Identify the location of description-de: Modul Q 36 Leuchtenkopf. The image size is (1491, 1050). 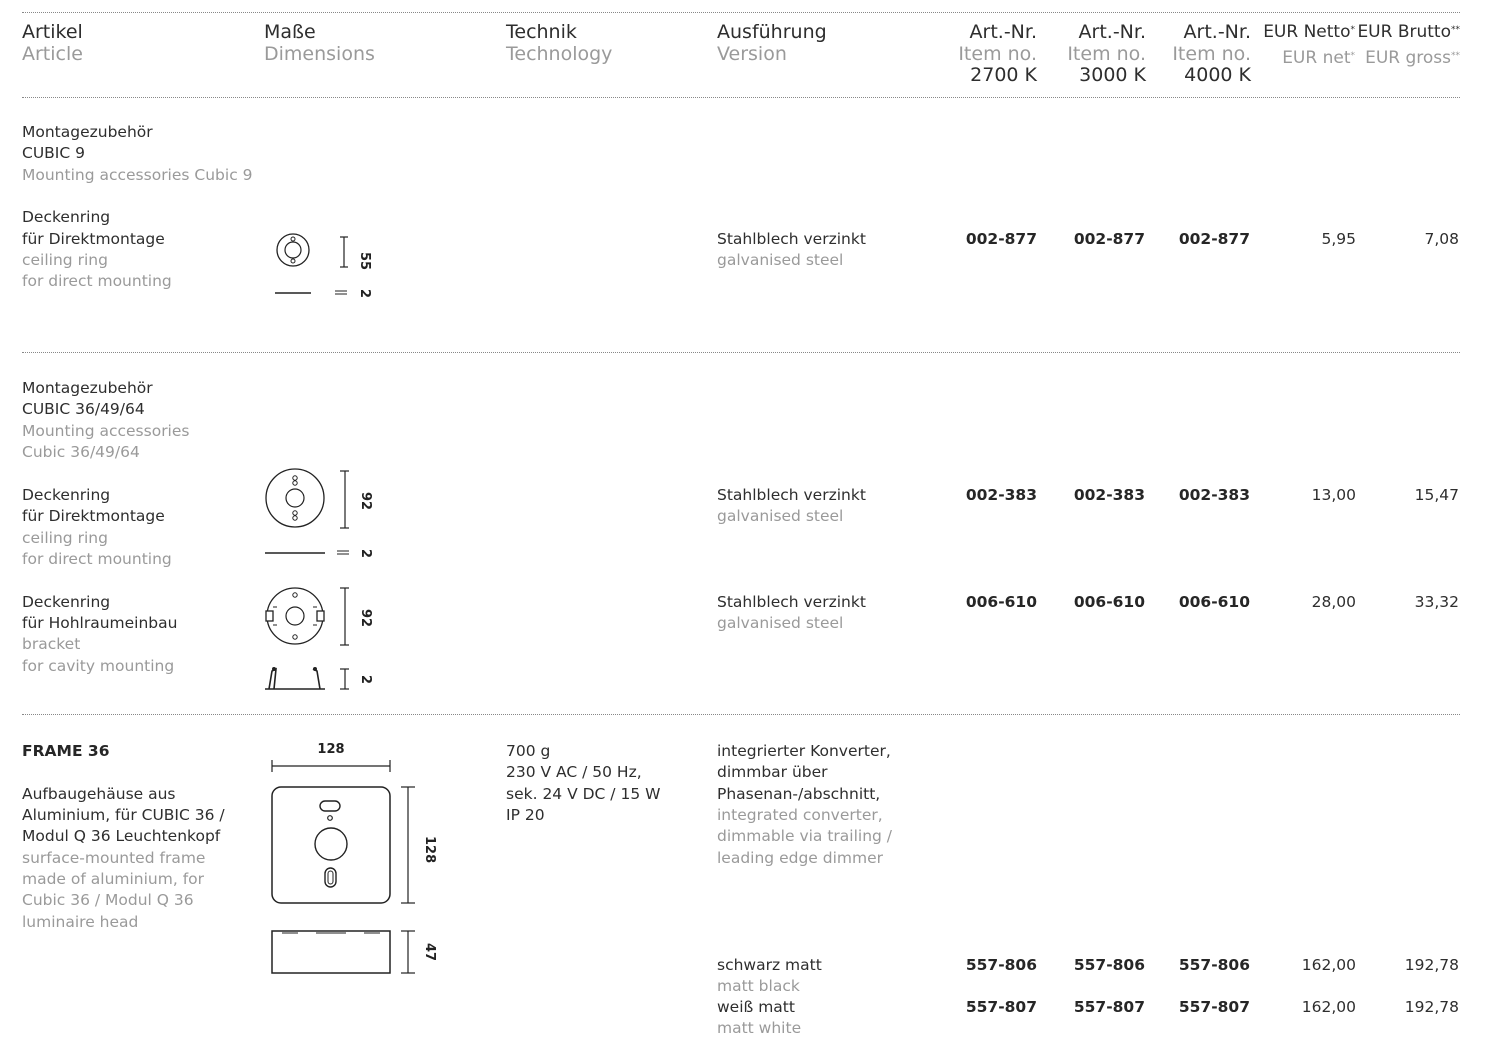
(121, 836).